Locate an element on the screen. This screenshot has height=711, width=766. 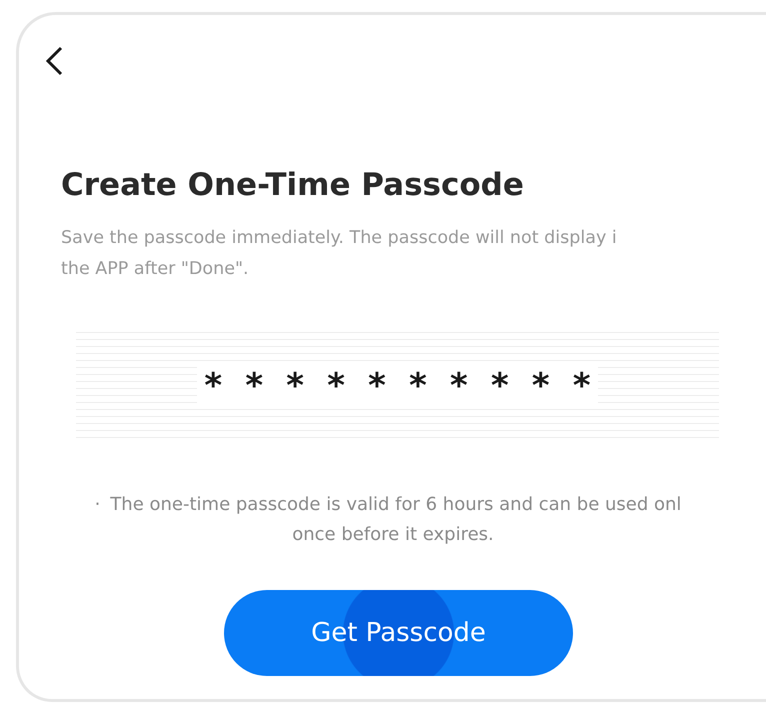
page-title: Create One-Time Passcode is located at coordinates (293, 185).